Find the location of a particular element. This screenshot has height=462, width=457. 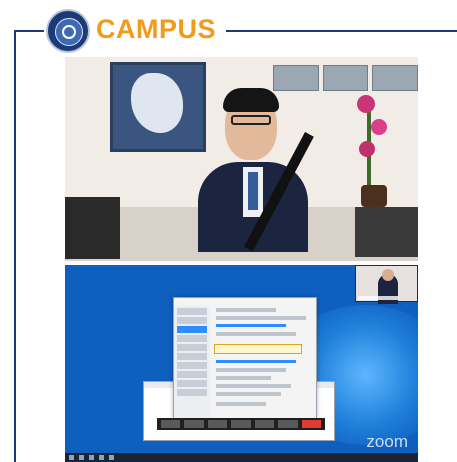

thumbnail-name-bar is located at coordinates (378, 298).